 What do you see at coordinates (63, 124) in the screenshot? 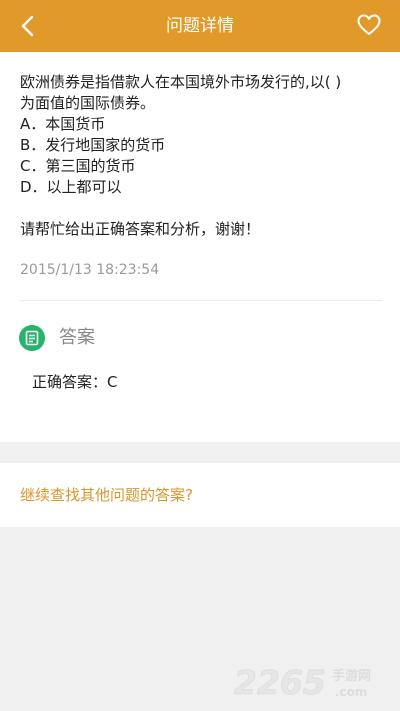
I see `option-a: A．本国货币` at bounding box center [63, 124].